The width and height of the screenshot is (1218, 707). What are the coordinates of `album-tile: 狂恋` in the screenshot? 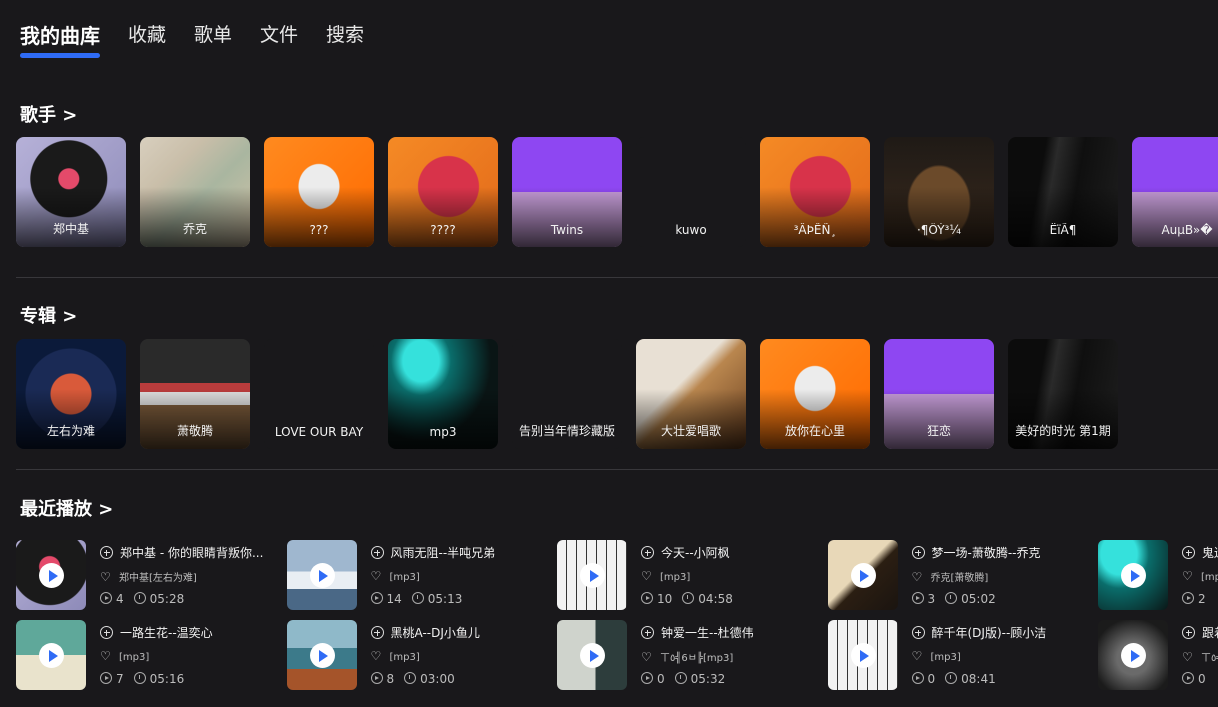 It's located at (939, 394).